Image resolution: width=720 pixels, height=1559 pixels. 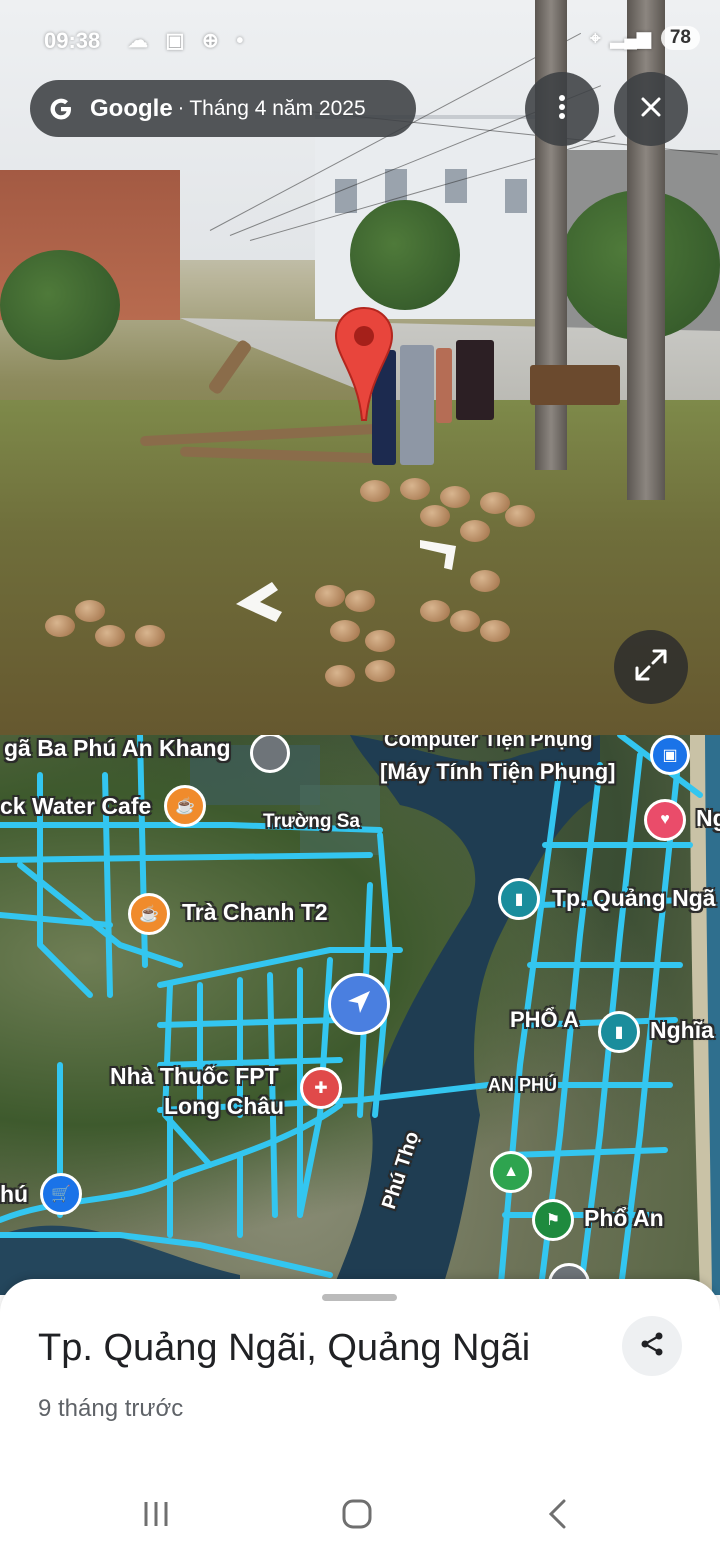 What do you see at coordinates (111, 1408) in the screenshot?
I see `image-age: 9 tháng trước` at bounding box center [111, 1408].